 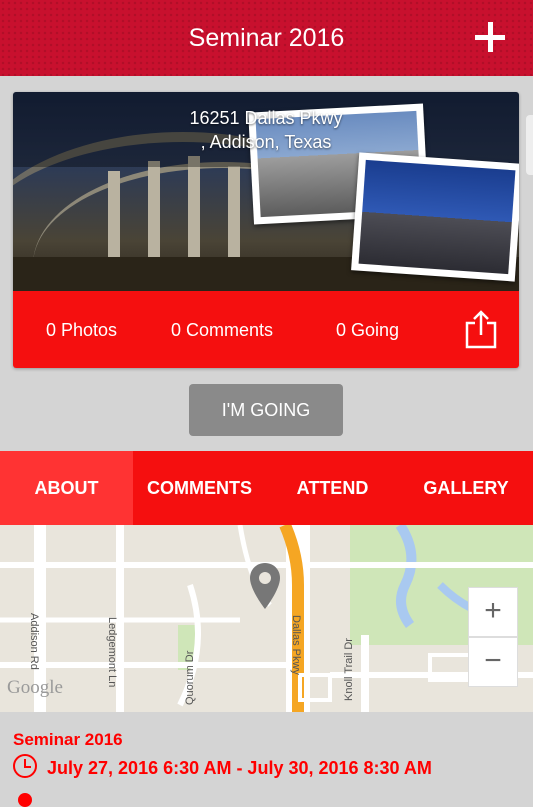 What do you see at coordinates (68, 739) in the screenshot?
I see `event-title: Seminar 2016` at bounding box center [68, 739].